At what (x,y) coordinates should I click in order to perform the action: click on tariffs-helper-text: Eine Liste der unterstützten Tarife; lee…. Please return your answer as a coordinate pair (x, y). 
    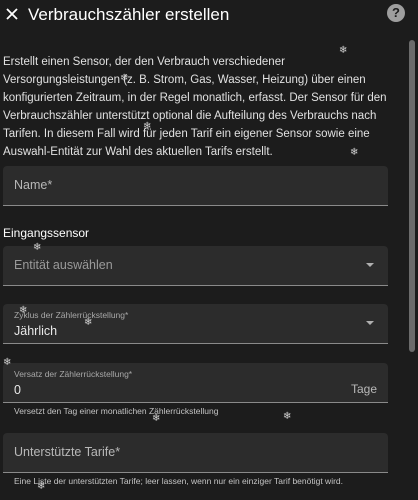
    Looking at the image, I should click on (179, 481).